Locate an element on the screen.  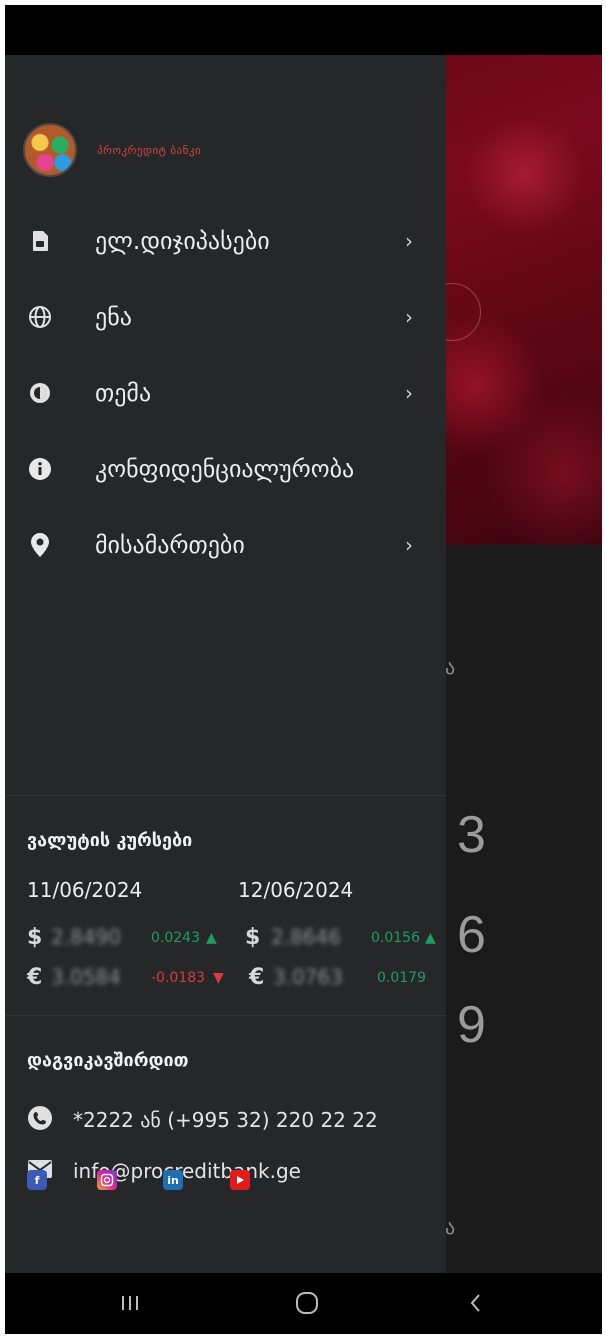
menu-item-theme: თემა › is located at coordinates (225, 393).